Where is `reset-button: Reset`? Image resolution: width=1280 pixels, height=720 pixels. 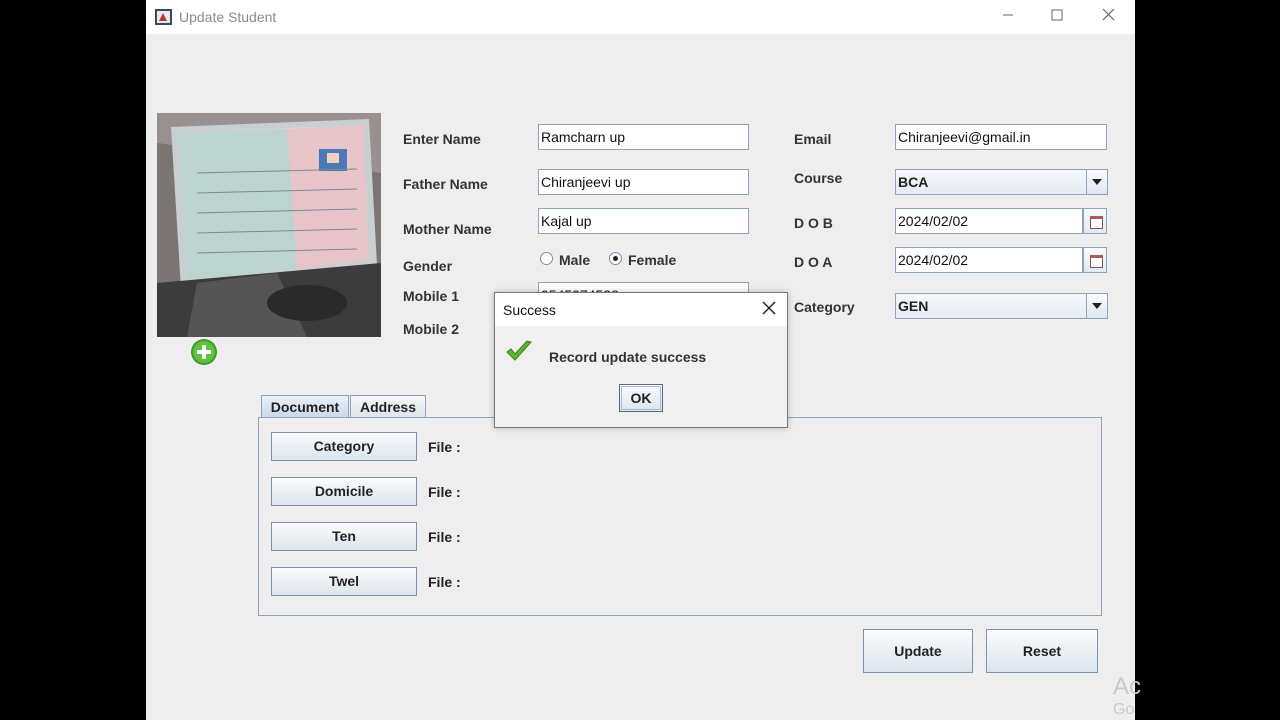
reset-button: Reset is located at coordinates (1042, 651).